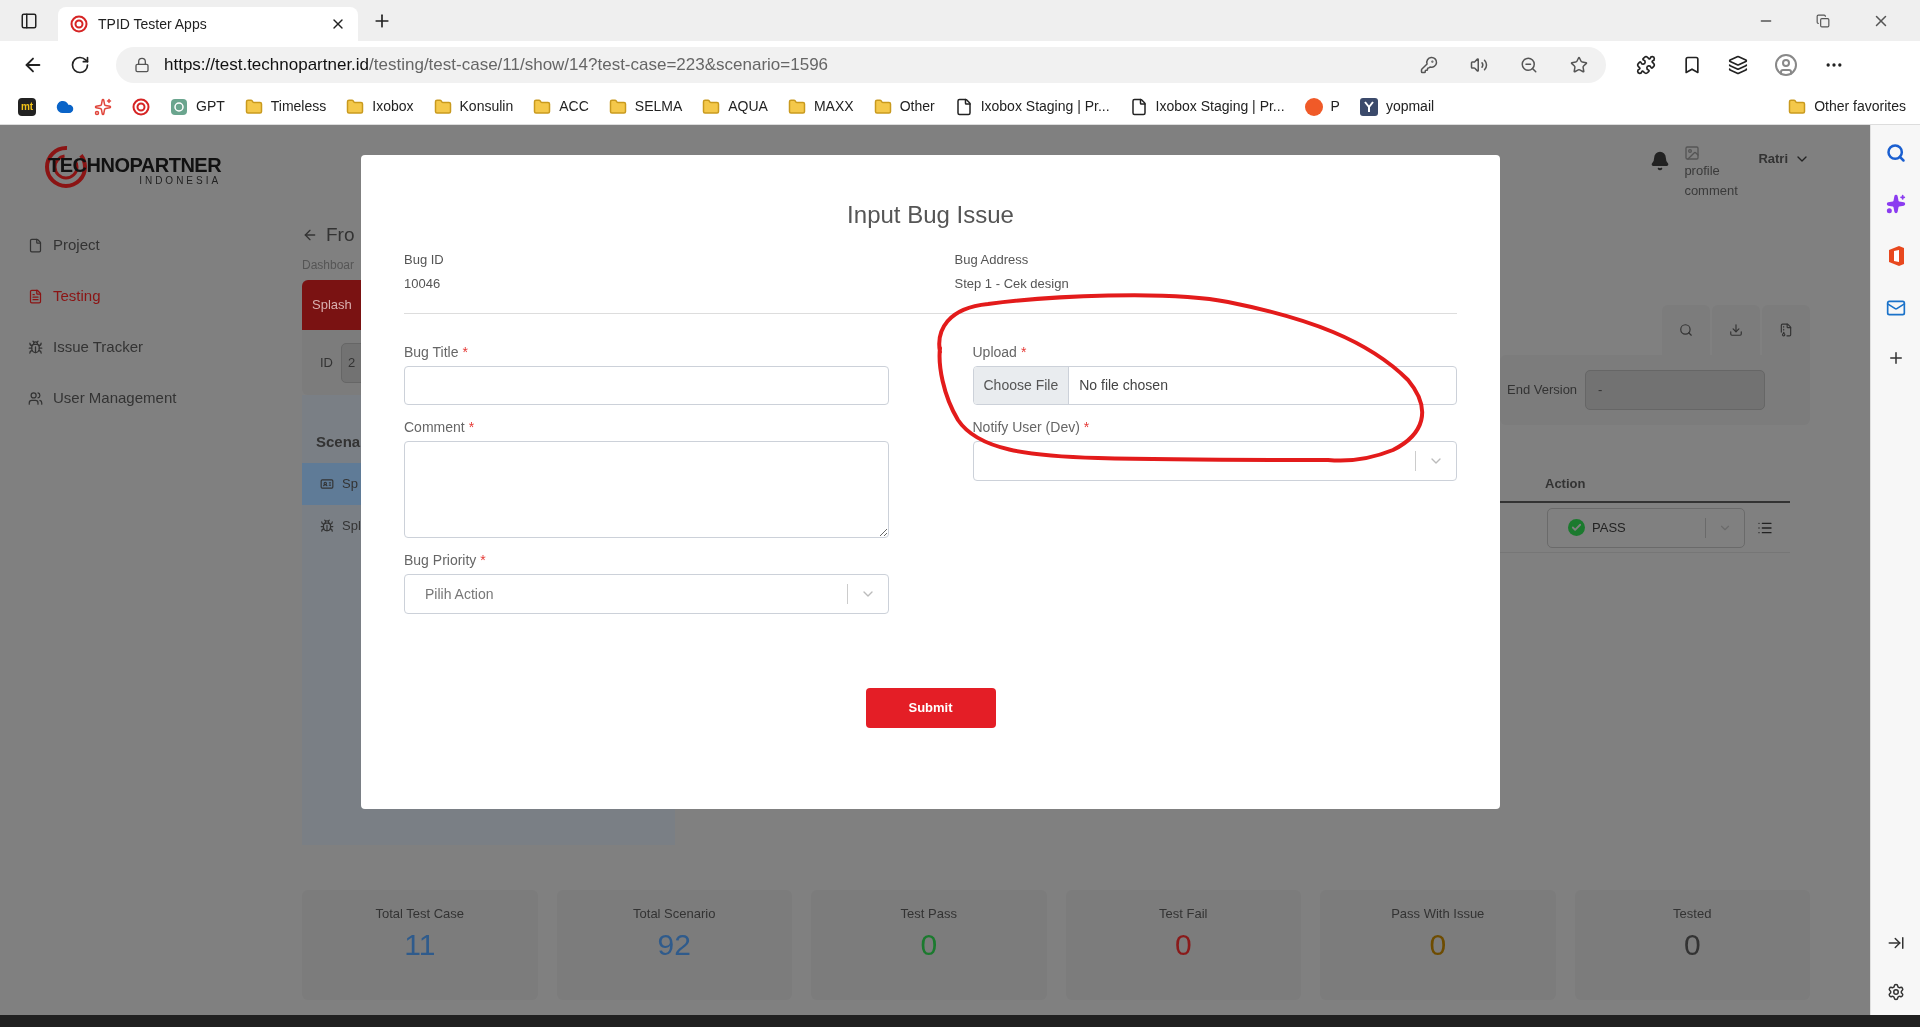 Image resolution: width=1920 pixels, height=1027 pixels. Describe the element at coordinates (29, 20) in the screenshot. I see `tab-actions-icon` at that location.